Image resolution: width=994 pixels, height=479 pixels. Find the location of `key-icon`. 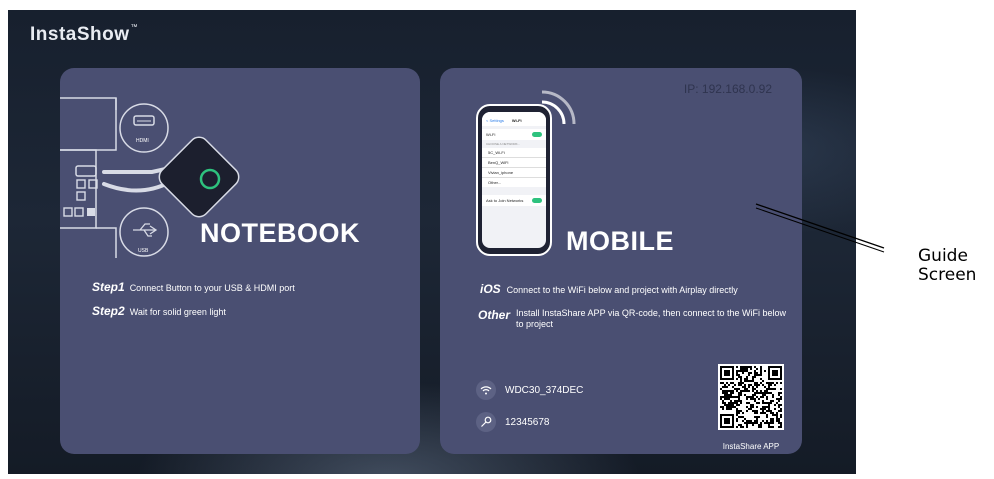

key-icon is located at coordinates (486, 422).